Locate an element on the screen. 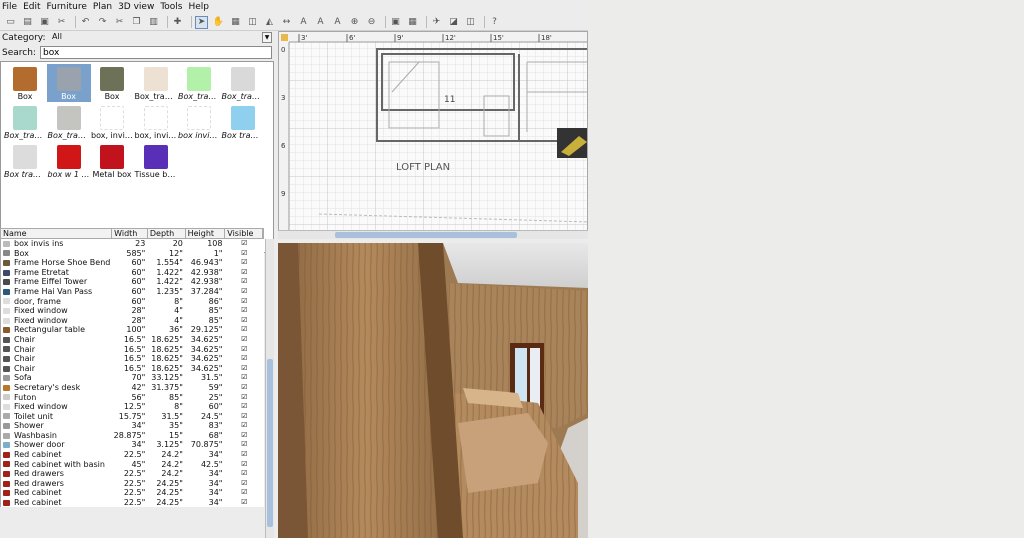 This screenshot has height=538, width=1024. plan-view: 3' 6' 9' 12' 15' 18' 0 3 6 9 11 LOFT PLAN is located at coordinates (433, 135).